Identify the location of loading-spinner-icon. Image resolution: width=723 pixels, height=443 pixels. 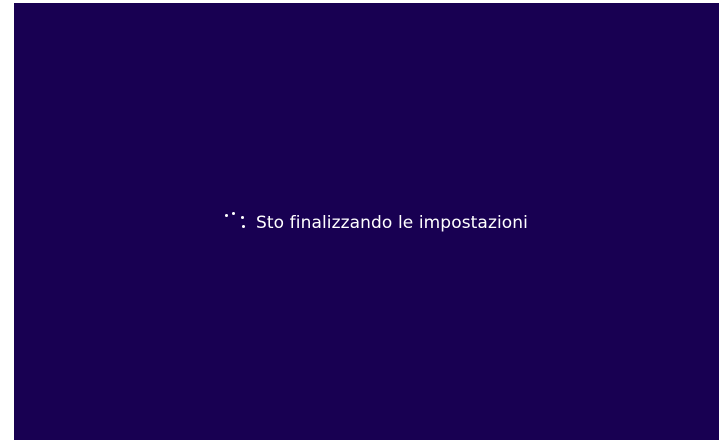
(235, 223).